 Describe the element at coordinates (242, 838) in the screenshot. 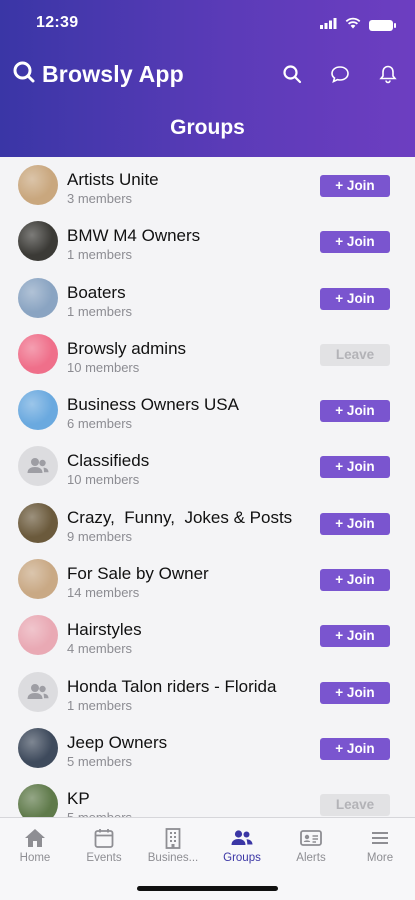

I see `people-icon` at that location.